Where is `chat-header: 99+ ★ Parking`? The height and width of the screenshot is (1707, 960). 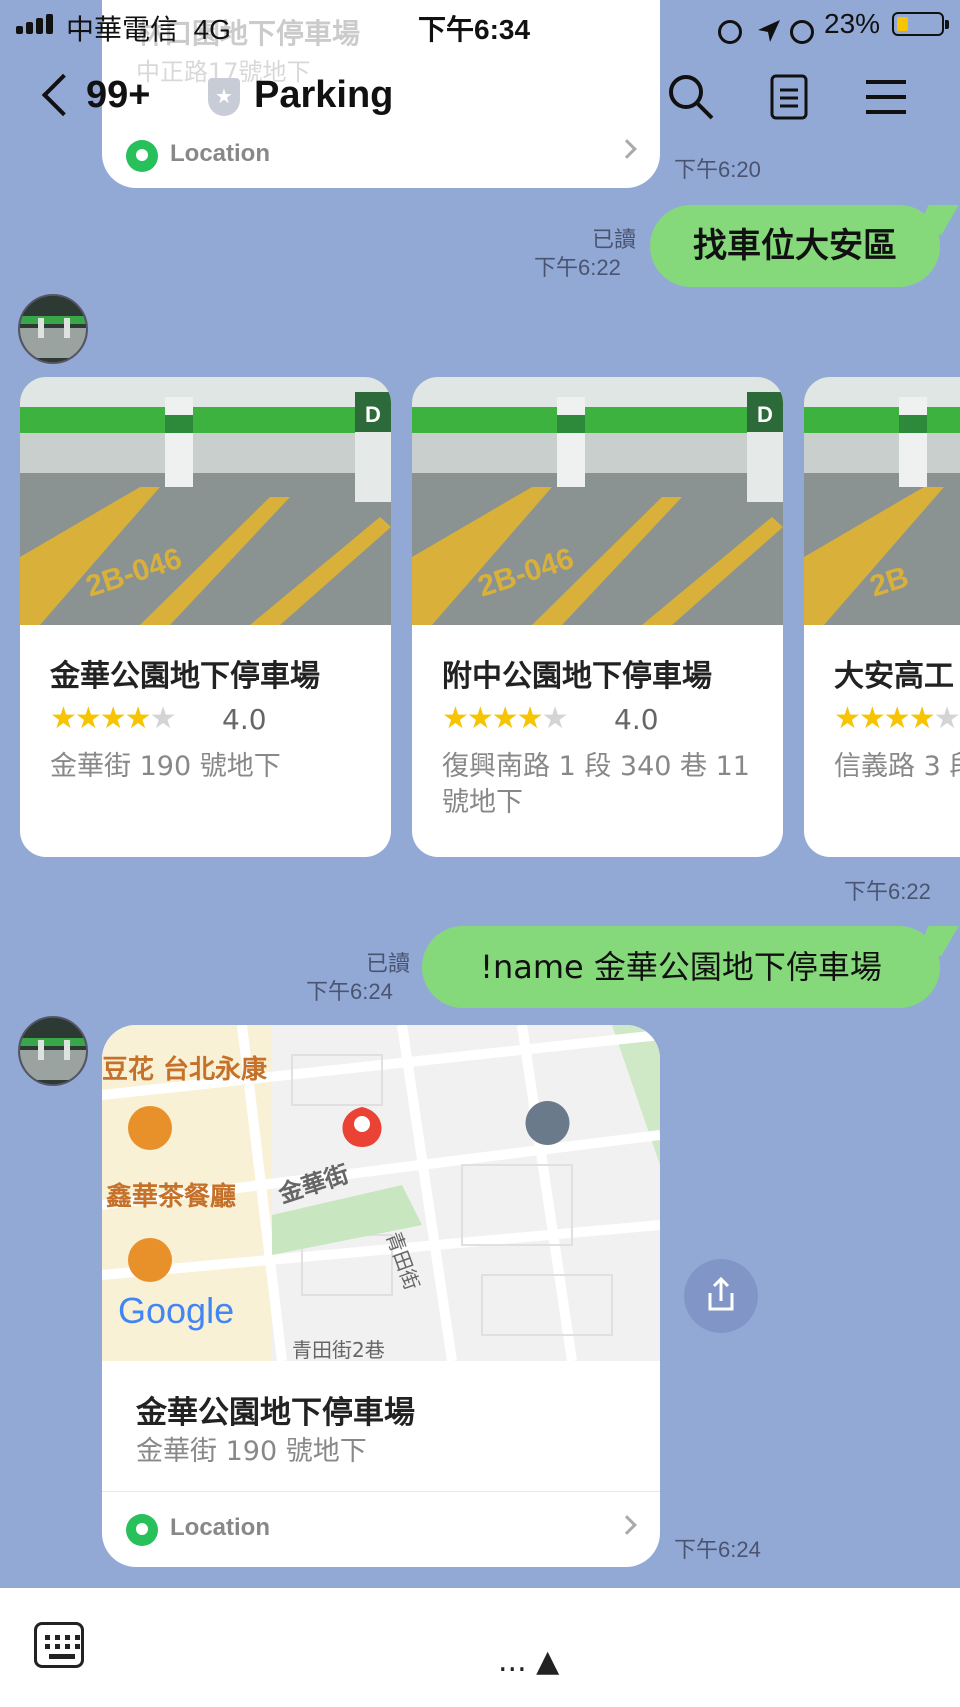 chat-header: 99+ ★ Parking is located at coordinates (480, 98).